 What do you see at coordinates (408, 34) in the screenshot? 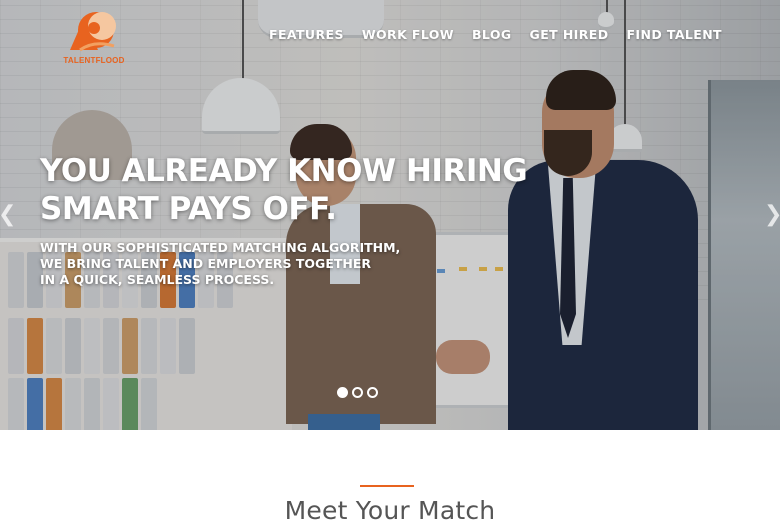
I see `nav-item-work-flow: WORK FLOW` at bounding box center [408, 34].